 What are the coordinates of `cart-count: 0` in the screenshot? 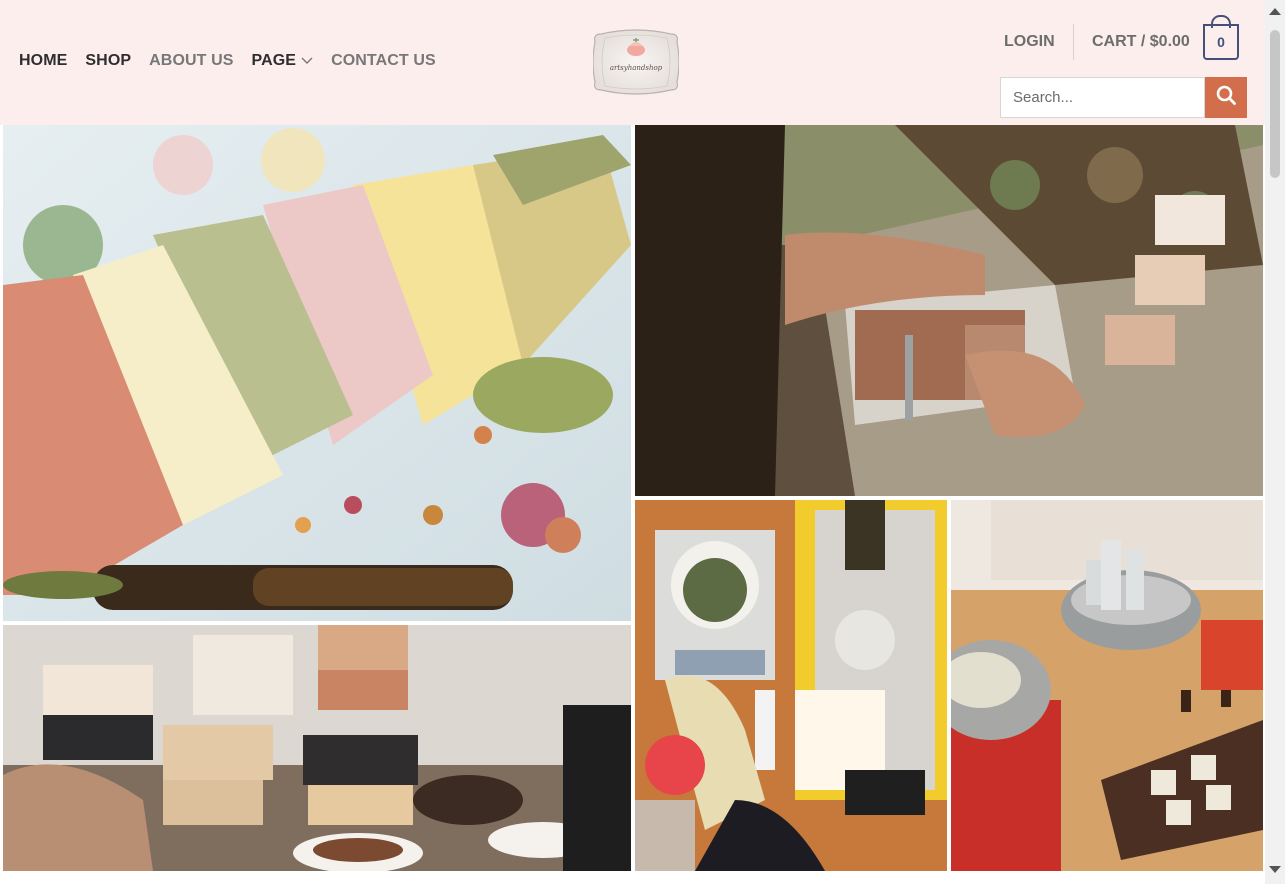 It's located at (1221, 42).